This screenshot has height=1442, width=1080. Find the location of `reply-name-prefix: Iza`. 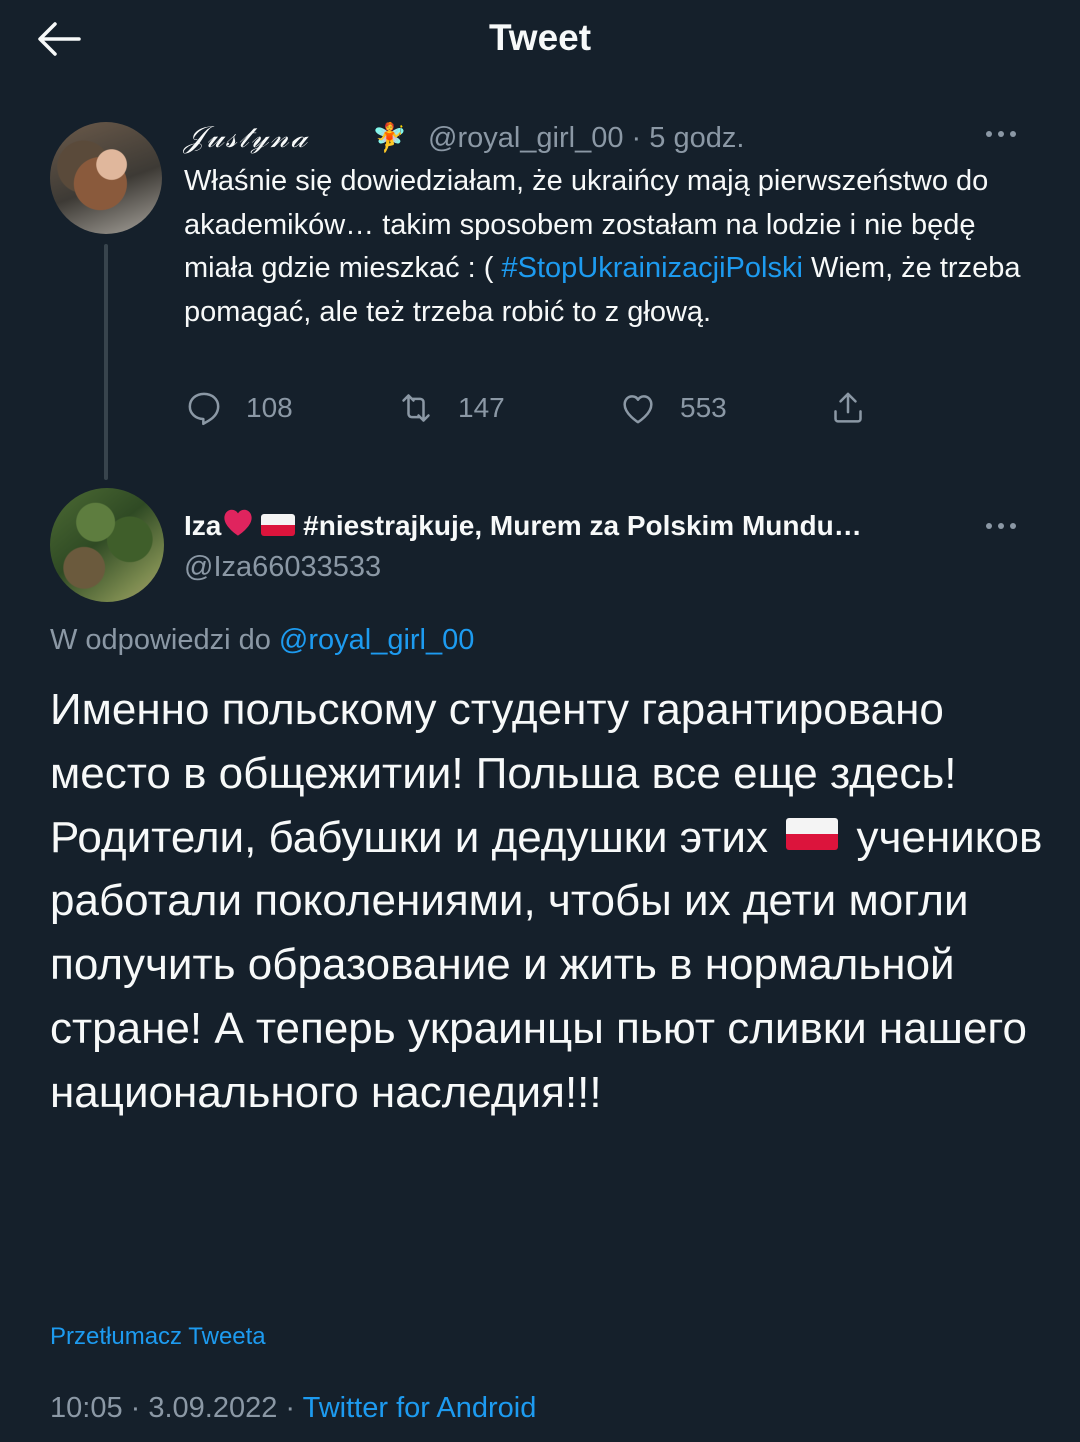

reply-name-prefix: Iza is located at coordinates (203, 525).